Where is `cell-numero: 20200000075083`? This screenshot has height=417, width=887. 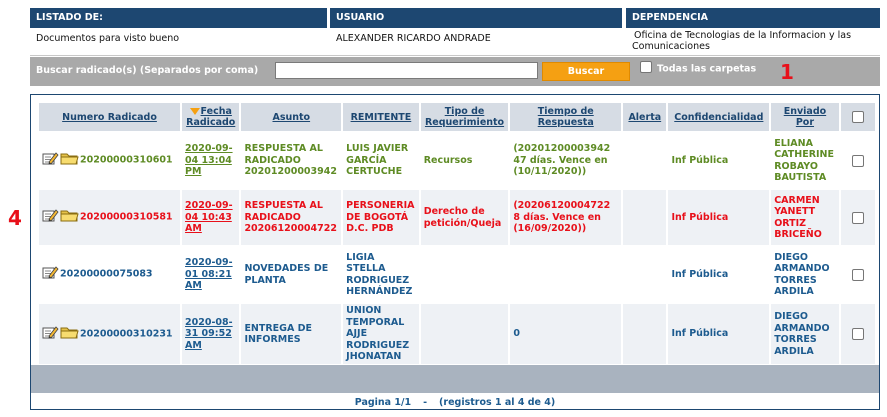
cell-numero: 20200000075083 is located at coordinates (109, 274).